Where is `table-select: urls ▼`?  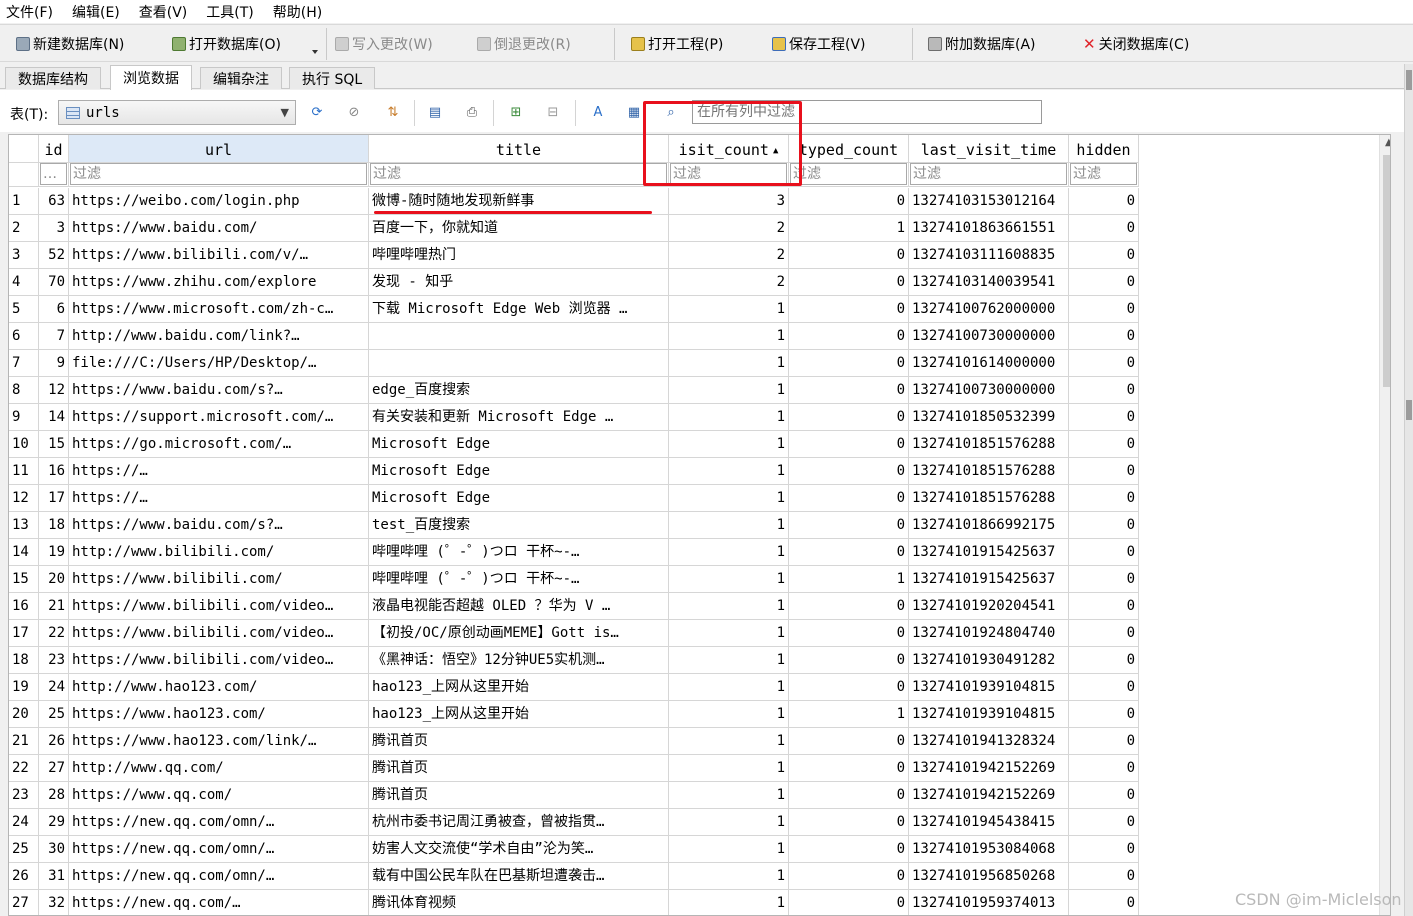
table-select: urls ▼ is located at coordinates (177, 112).